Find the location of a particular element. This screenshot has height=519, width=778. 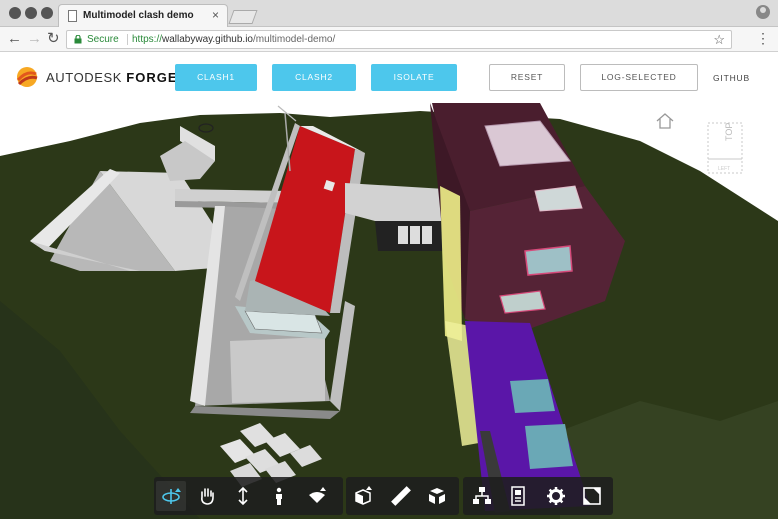

first-person-icon is located at coordinates (279, 496).